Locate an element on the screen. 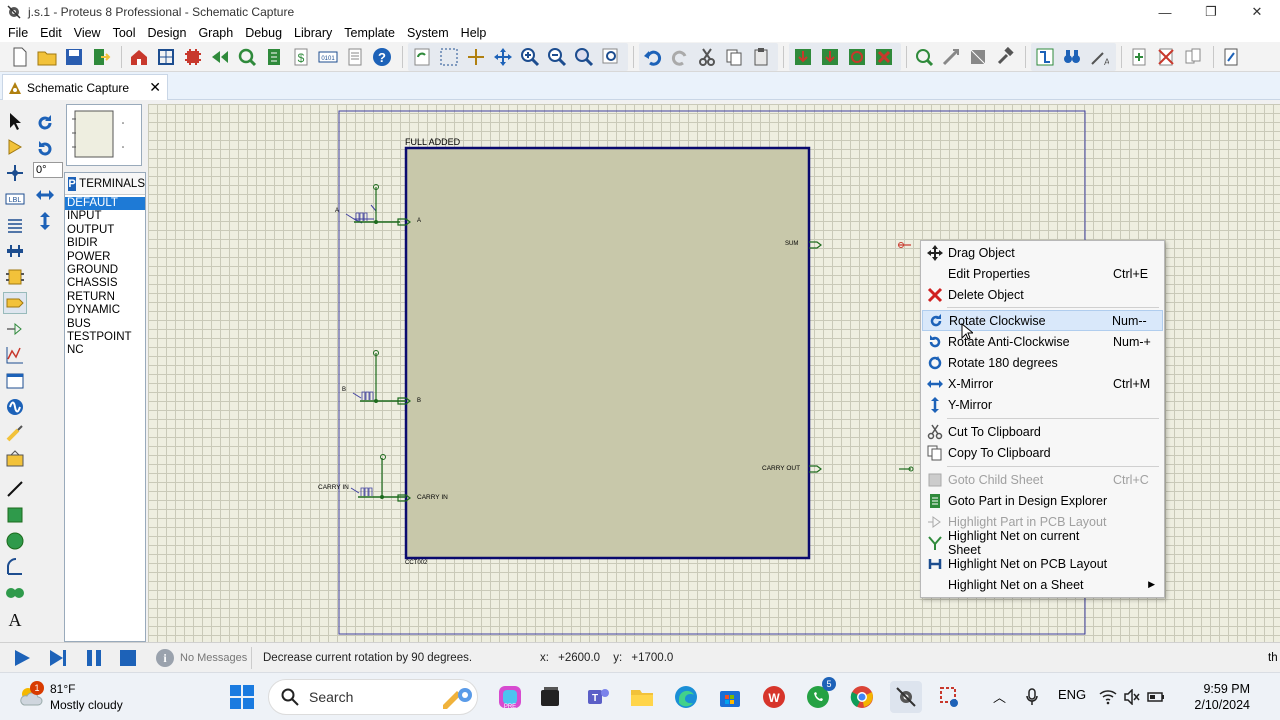 This screenshot has width=1280, height=720. menu-item-goto-part-design-explorer: Goto Part in Design Explorer is located at coordinates (1042, 500).